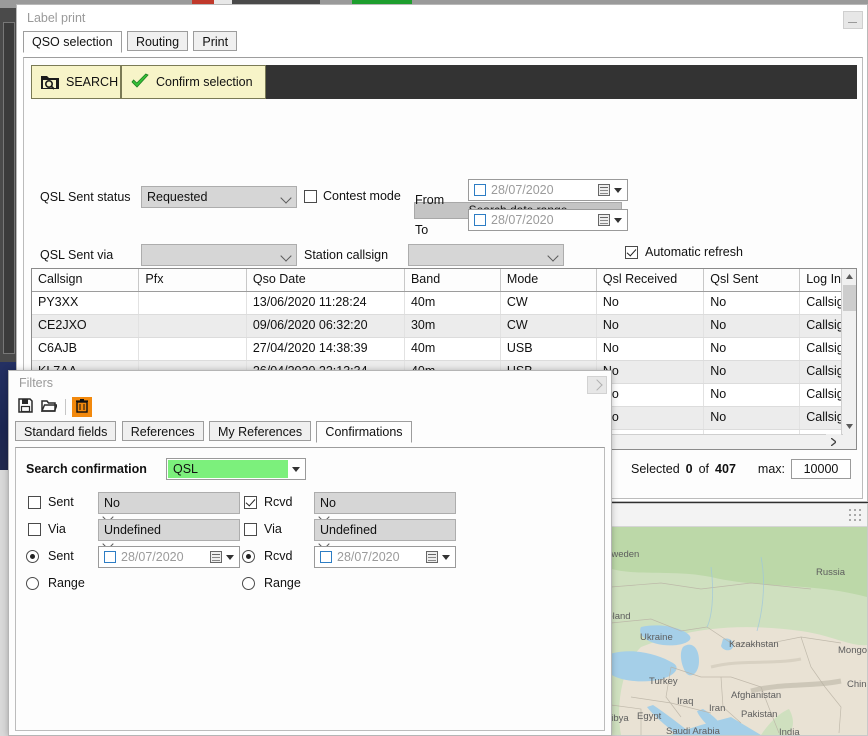 The height and width of the screenshot is (736, 868). Describe the element at coordinates (25, 407) in the screenshot. I see `save-filter-button` at that location.